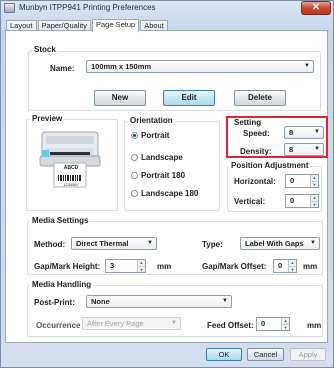 This screenshot has height=368, width=334. What do you see at coordinates (291, 132) in the screenshot?
I see `speed-value: 8` at bounding box center [291, 132].